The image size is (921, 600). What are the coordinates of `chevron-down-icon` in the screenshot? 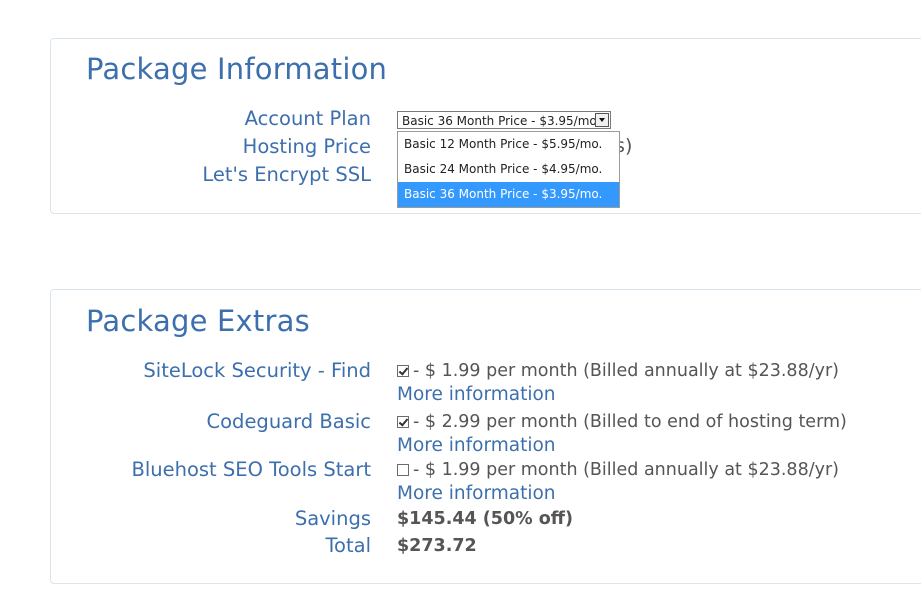 It's located at (602, 120).